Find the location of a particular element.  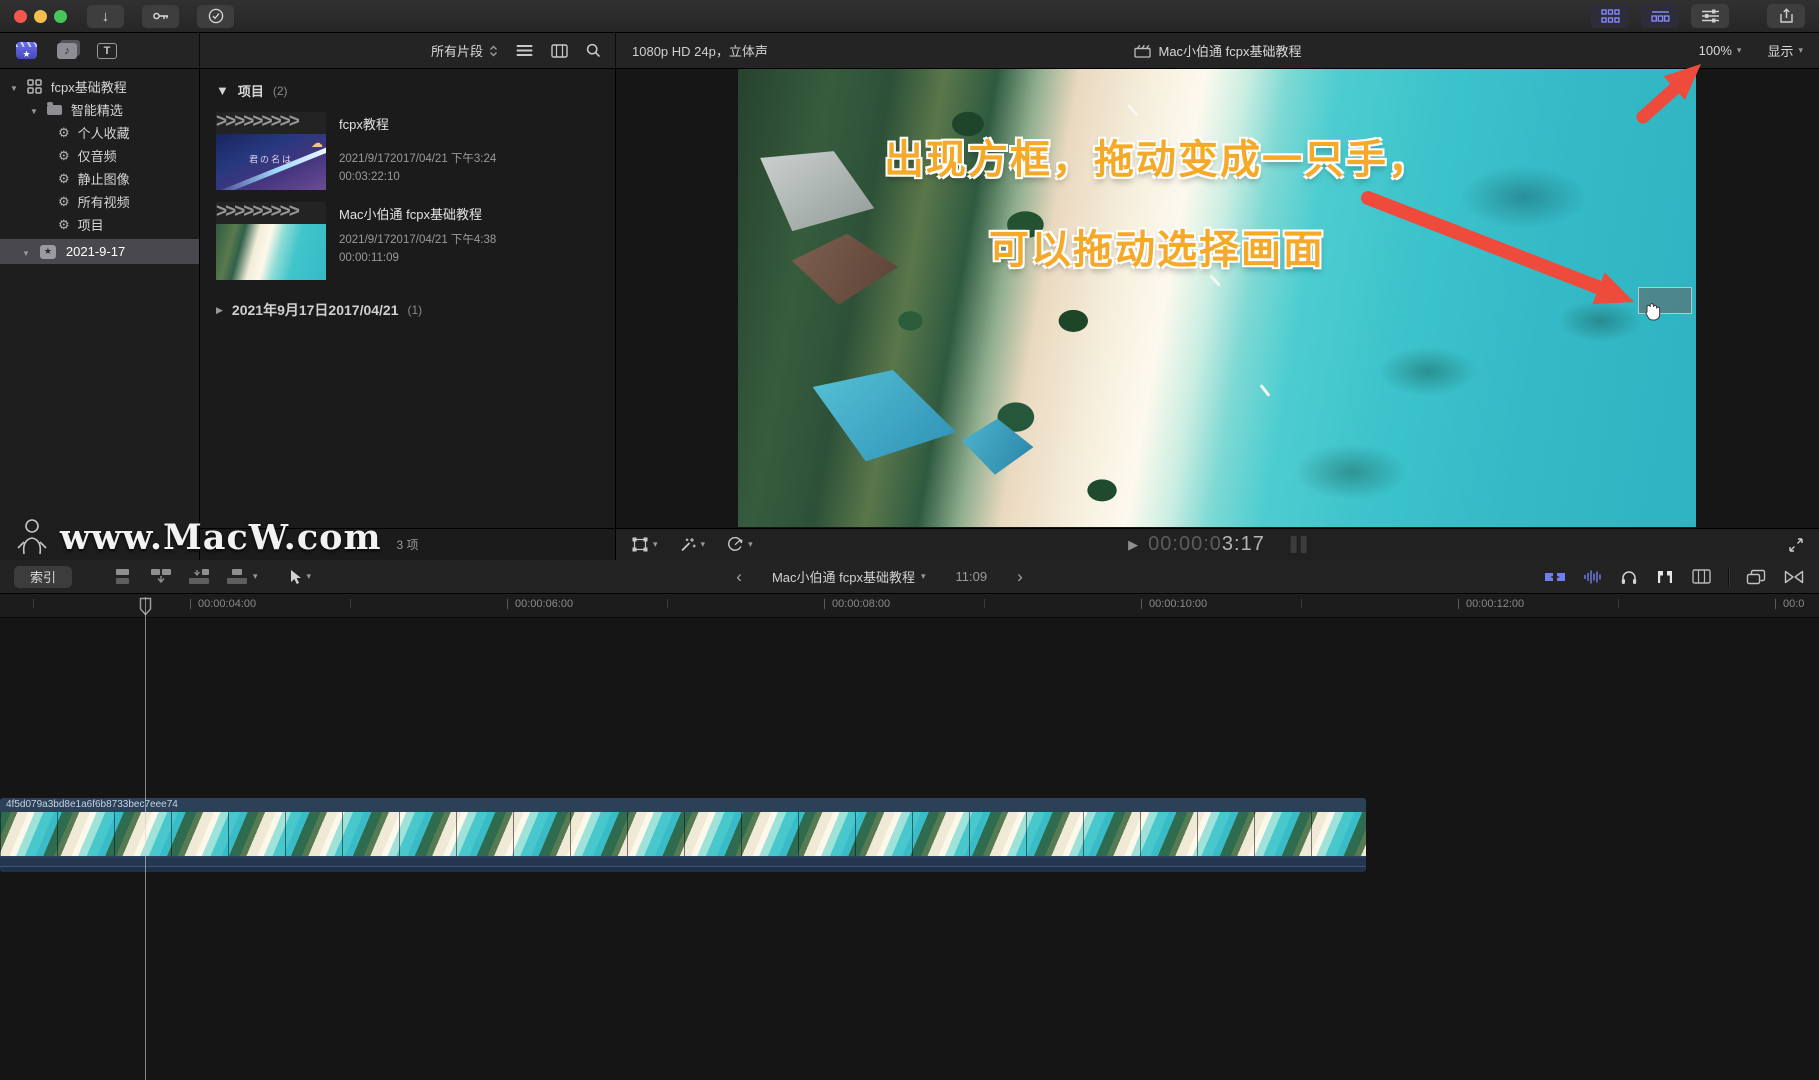

ruler-tick-label: 00:0 is located at coordinates (1794, 604).